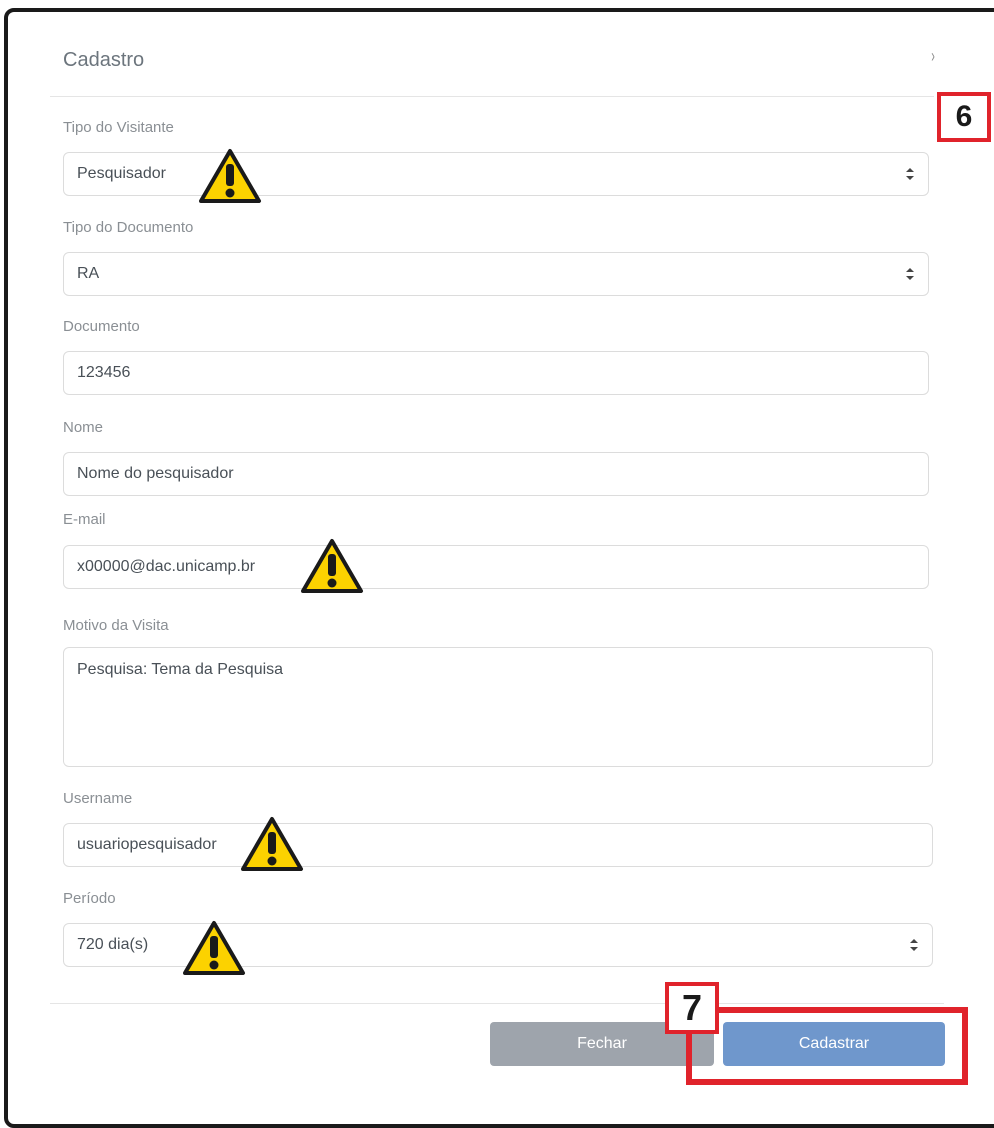 This screenshot has width=994, height=1128. I want to click on document-type-select: RA, so click(496, 274).